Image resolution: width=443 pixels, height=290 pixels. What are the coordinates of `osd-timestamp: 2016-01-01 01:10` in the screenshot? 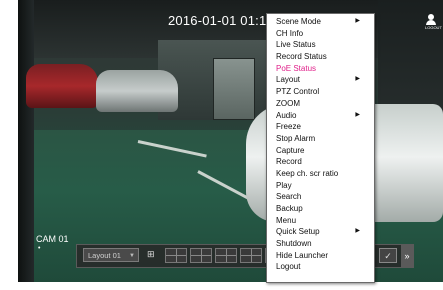 It's located at (221, 20).